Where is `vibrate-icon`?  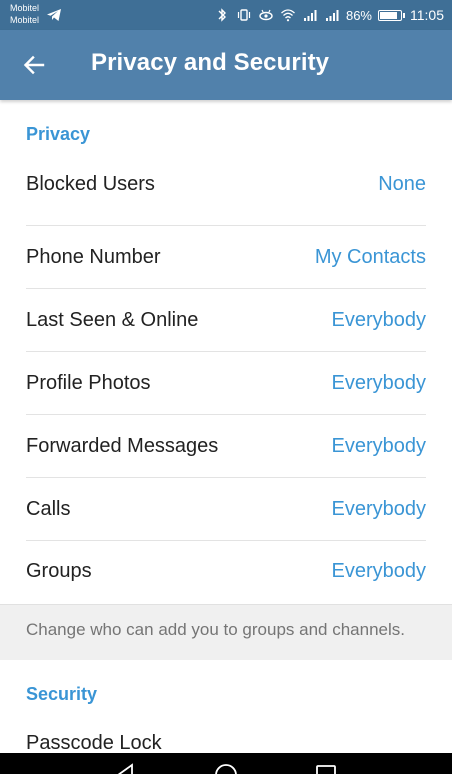 vibrate-icon is located at coordinates (244, 15).